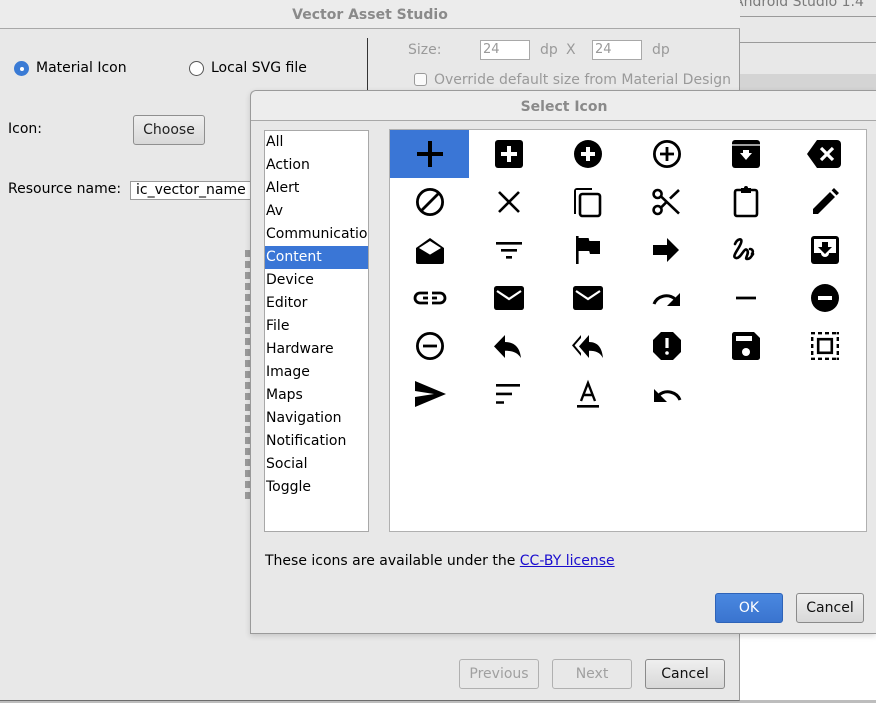 The height and width of the screenshot is (703, 876). Describe the element at coordinates (508, 394) in the screenshot. I see `icon-cell-sort` at that location.